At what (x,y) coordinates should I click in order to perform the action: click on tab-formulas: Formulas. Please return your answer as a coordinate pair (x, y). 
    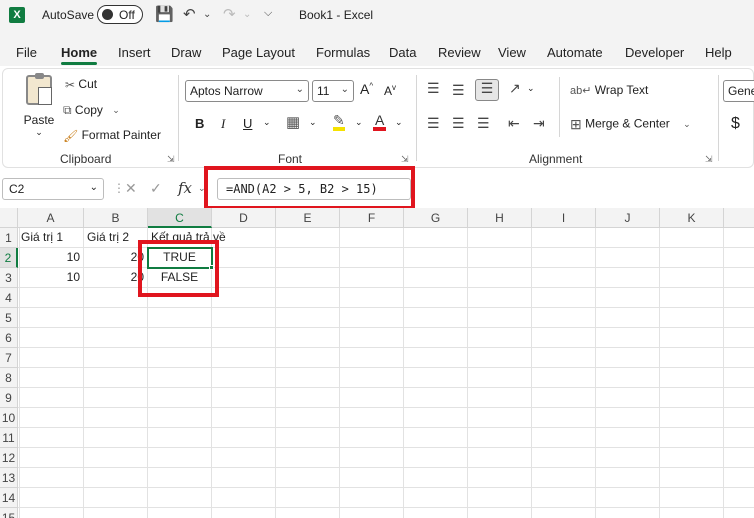
    Looking at the image, I should click on (343, 52).